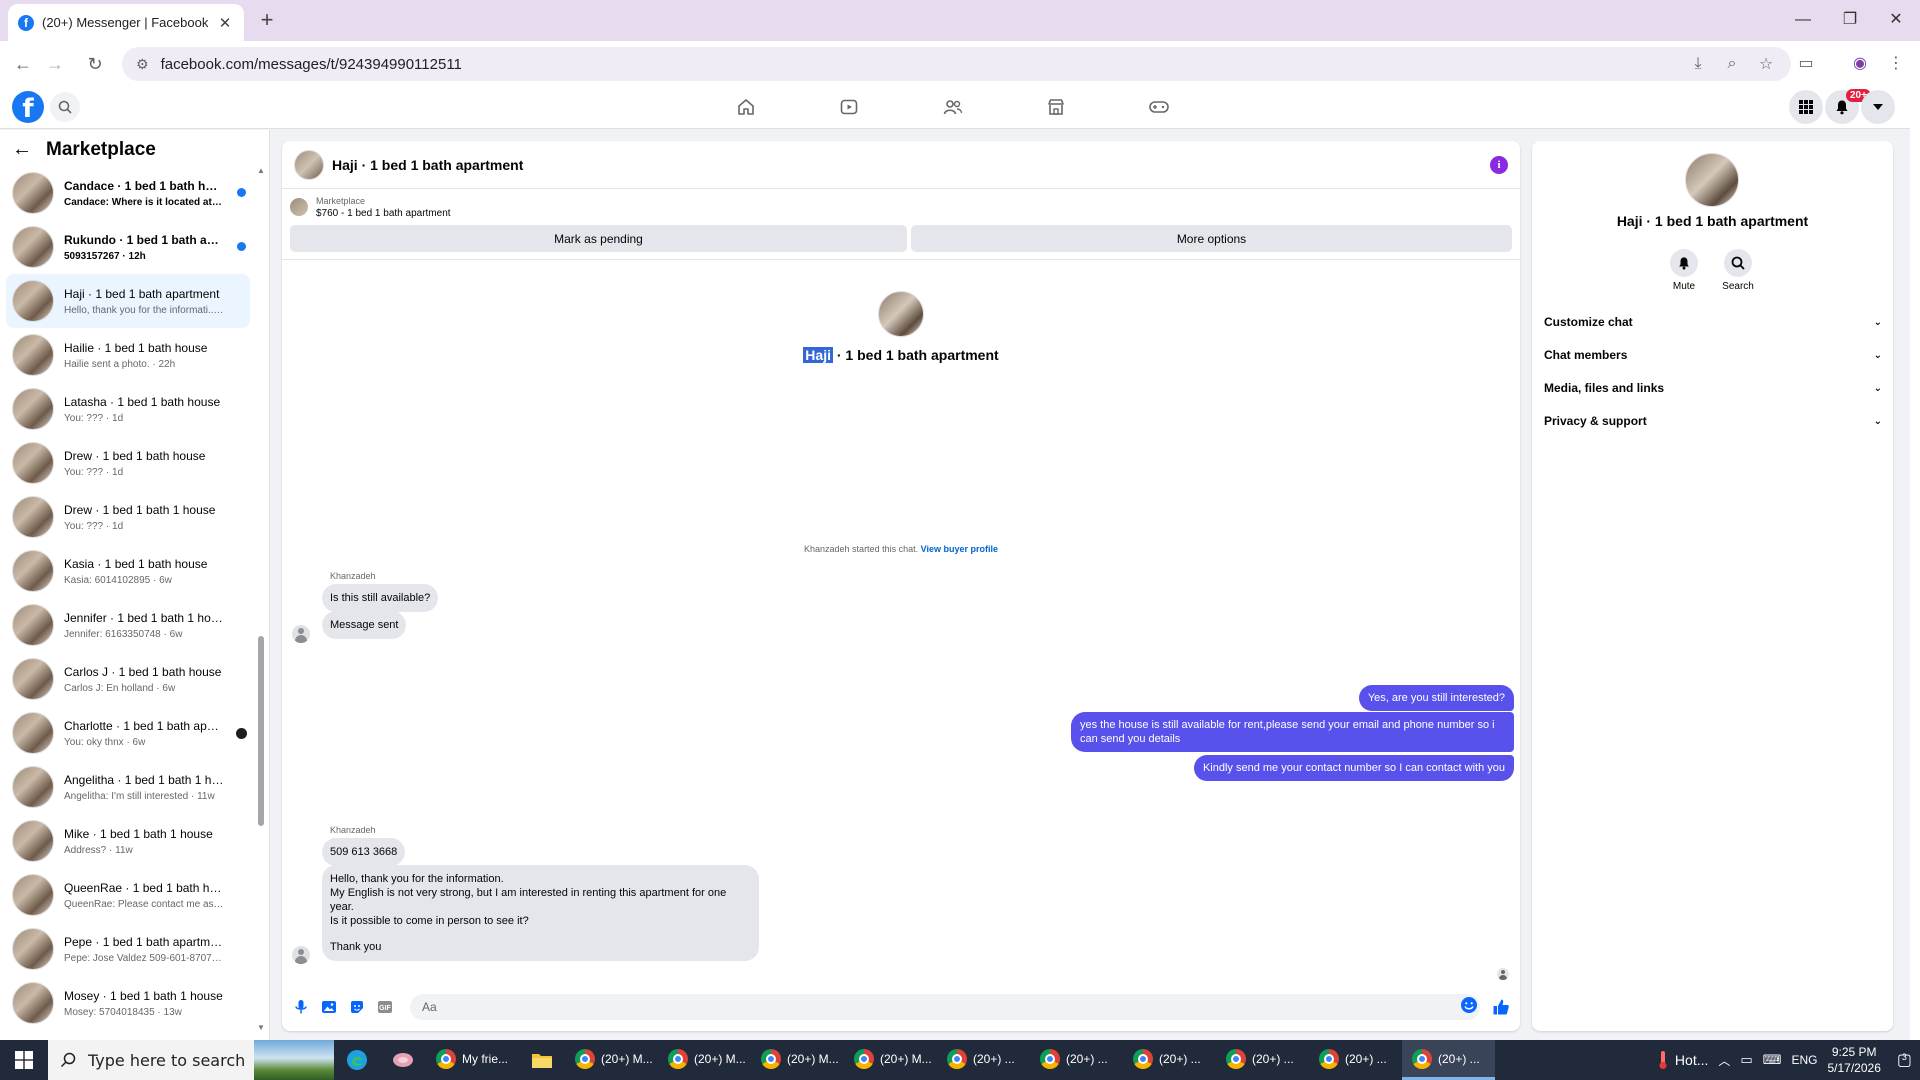 Image resolution: width=1920 pixels, height=1080 pixels. Describe the element at coordinates (267, 21) in the screenshot. I see `new-tab-button: +` at that location.